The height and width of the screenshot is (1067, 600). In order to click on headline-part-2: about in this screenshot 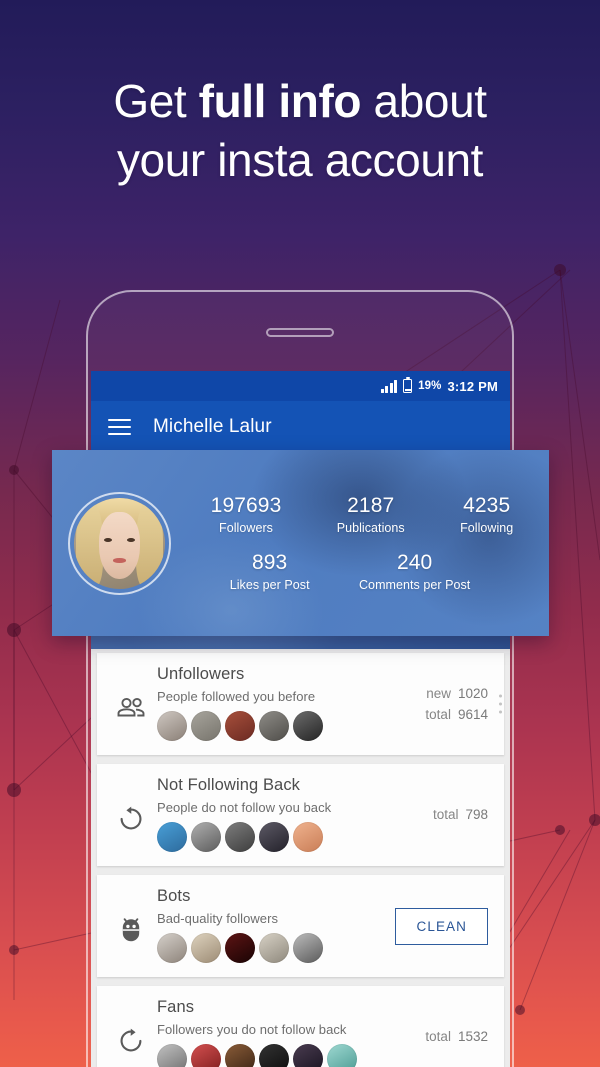, I will do `click(424, 101)`.